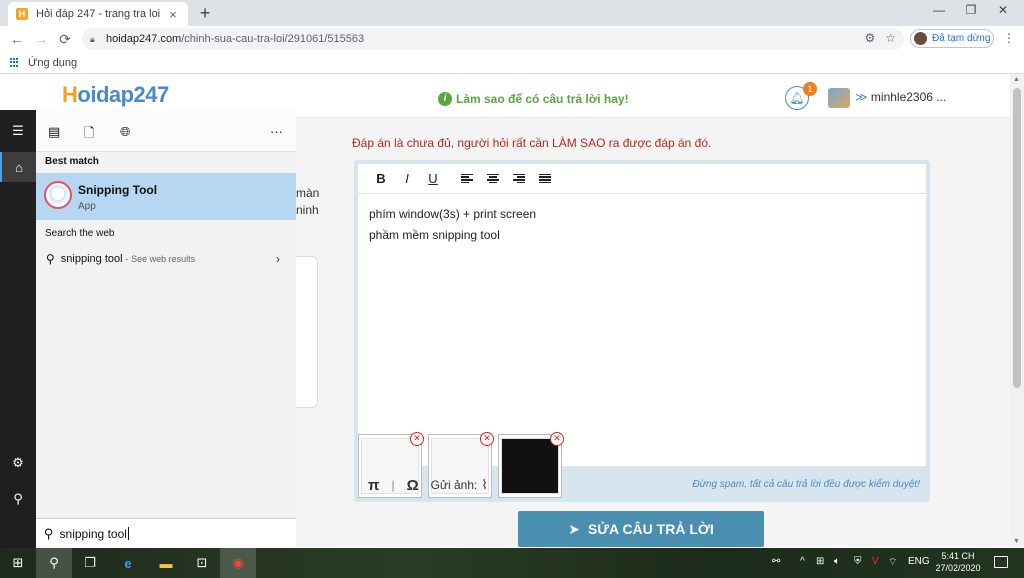  I want to click on info-icon: i, so click(445, 99).